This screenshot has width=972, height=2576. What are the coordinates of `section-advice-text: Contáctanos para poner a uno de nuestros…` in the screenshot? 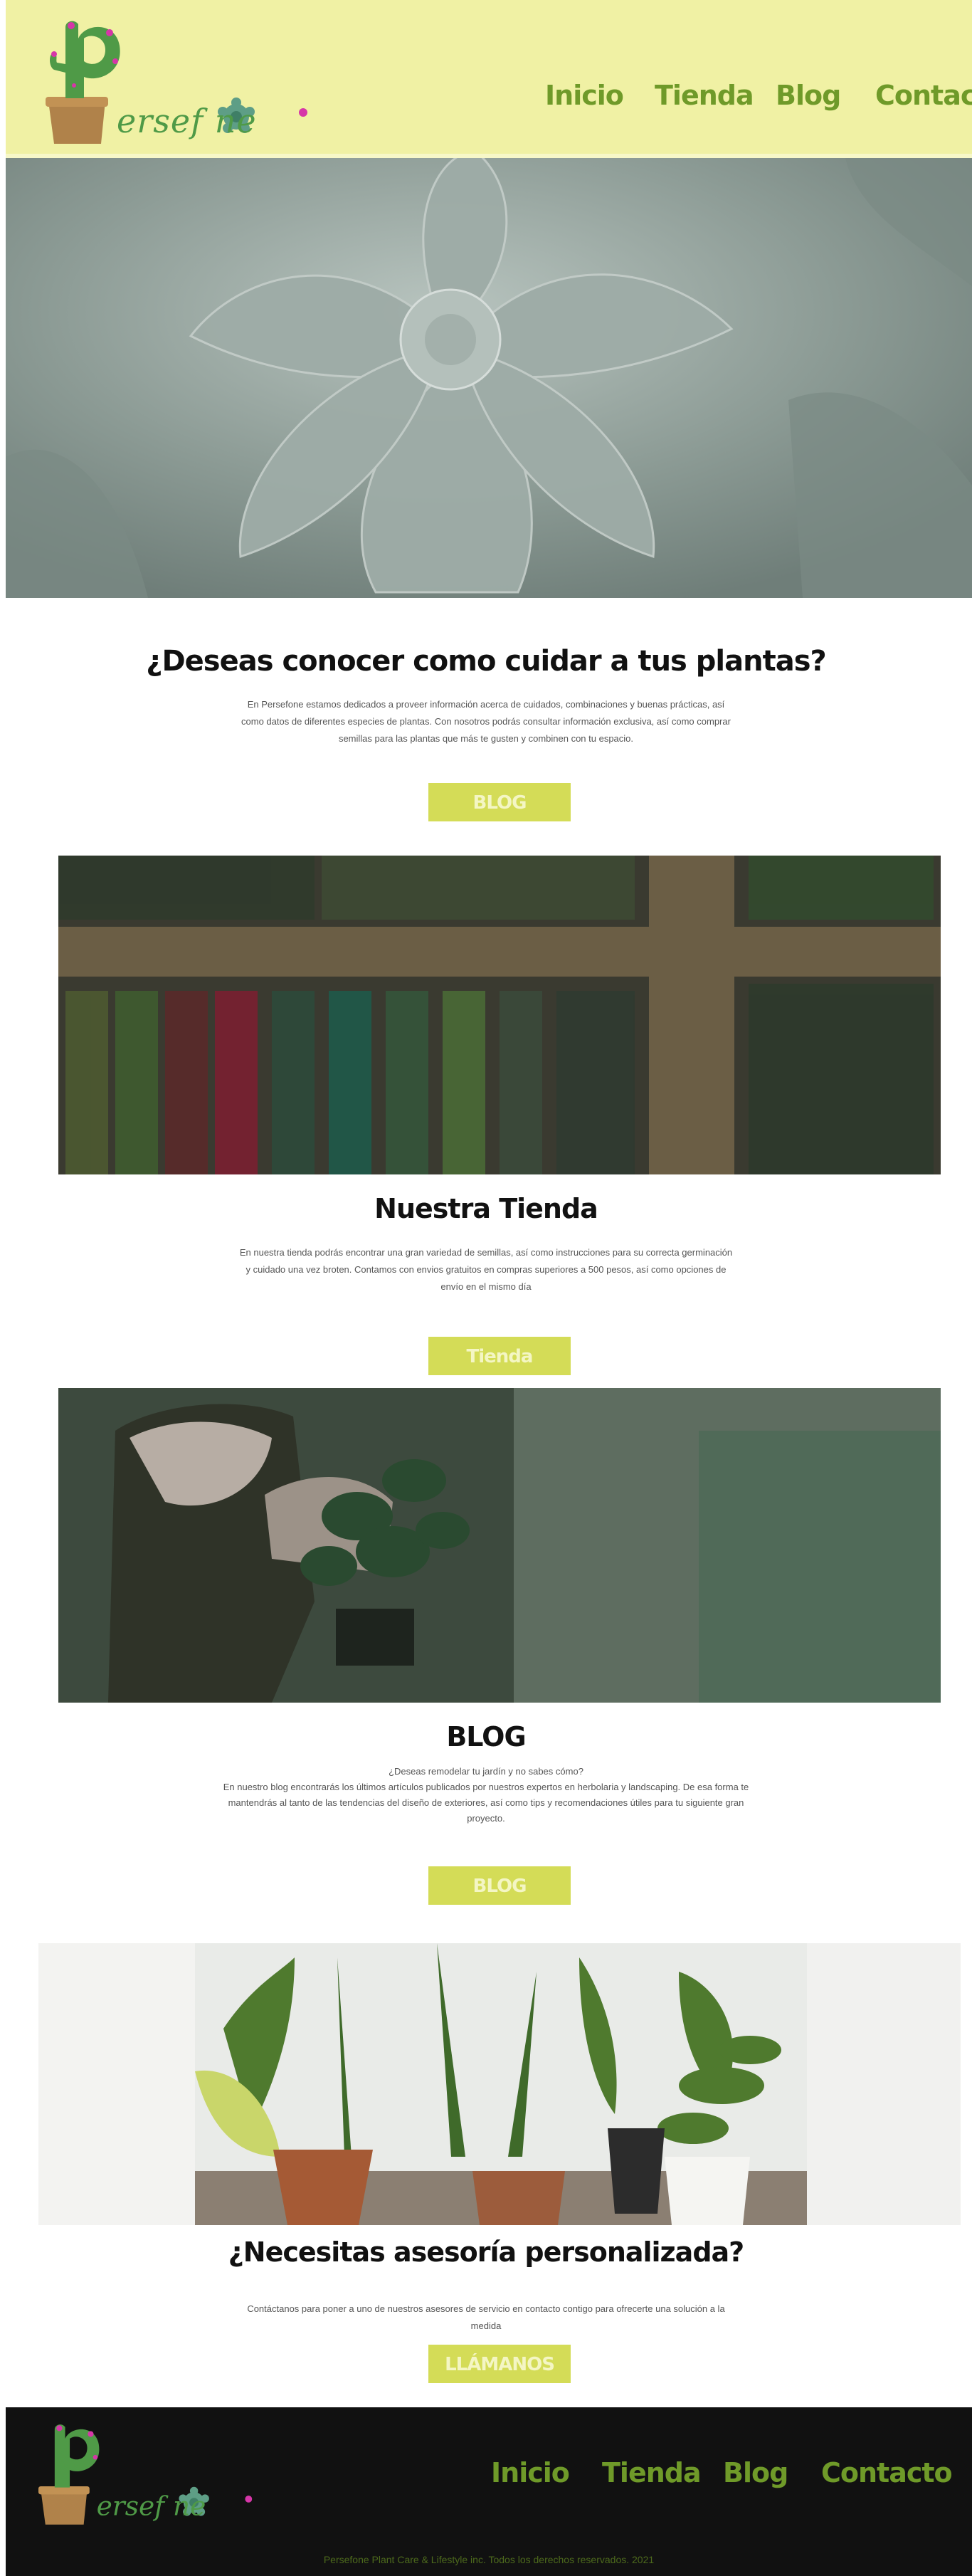 It's located at (486, 2317).